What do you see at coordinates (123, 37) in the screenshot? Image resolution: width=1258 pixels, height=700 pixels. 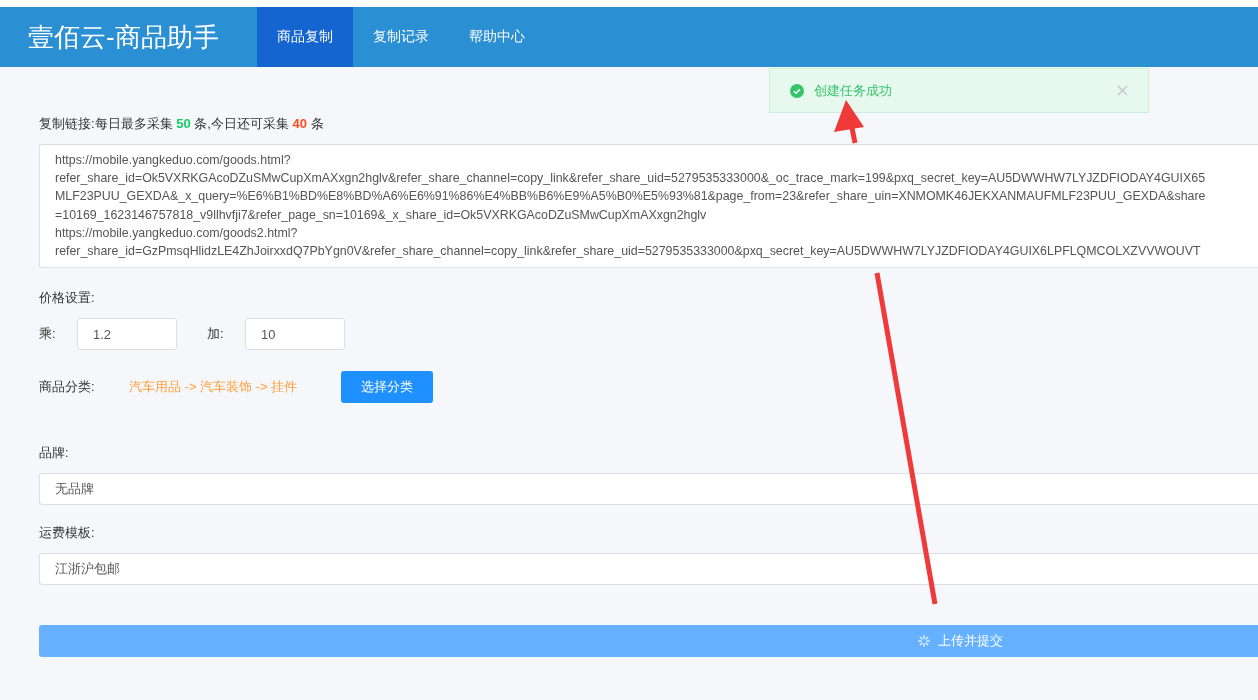 I see `app-logo: 壹佰云-商品助手` at bounding box center [123, 37].